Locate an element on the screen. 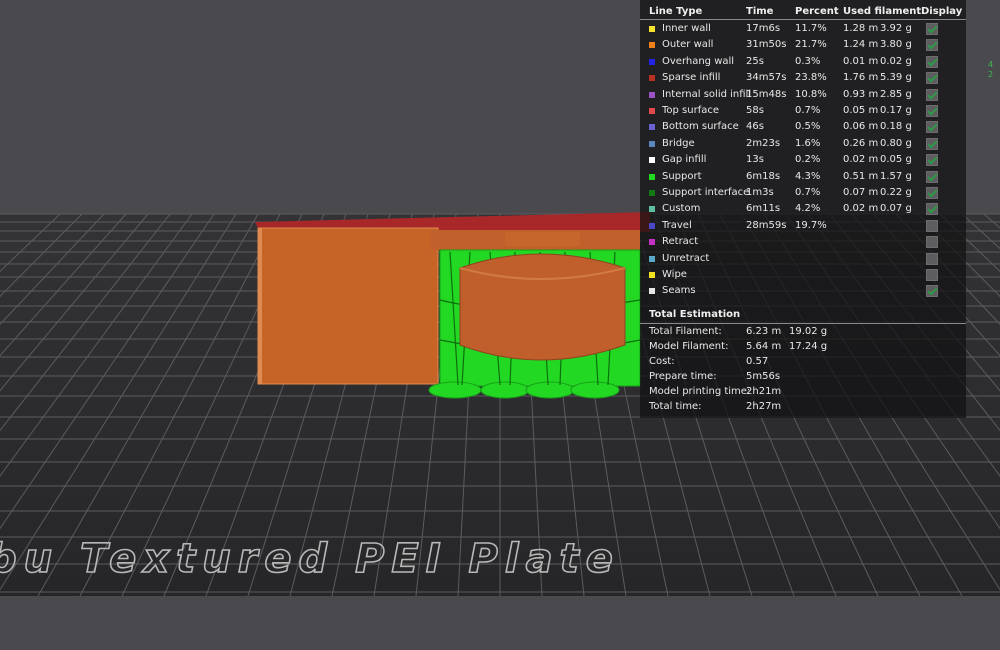 The image size is (1000, 650). line-type-percent: 19.7% is located at coordinates (811, 225).